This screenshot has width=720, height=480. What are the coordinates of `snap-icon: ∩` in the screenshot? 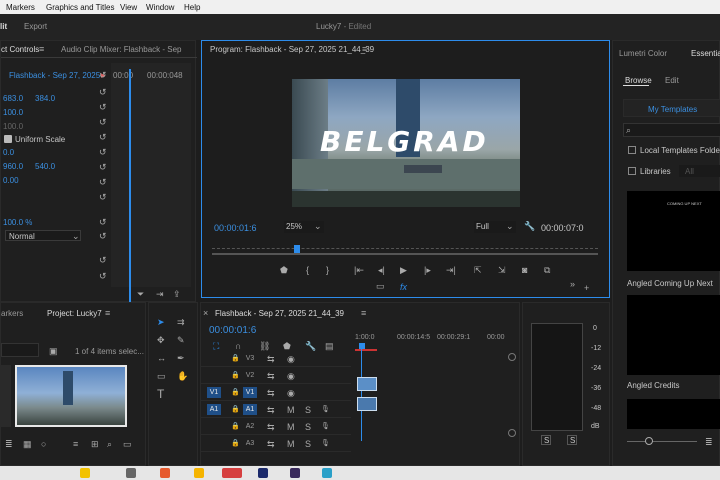 It's located at (238, 346).